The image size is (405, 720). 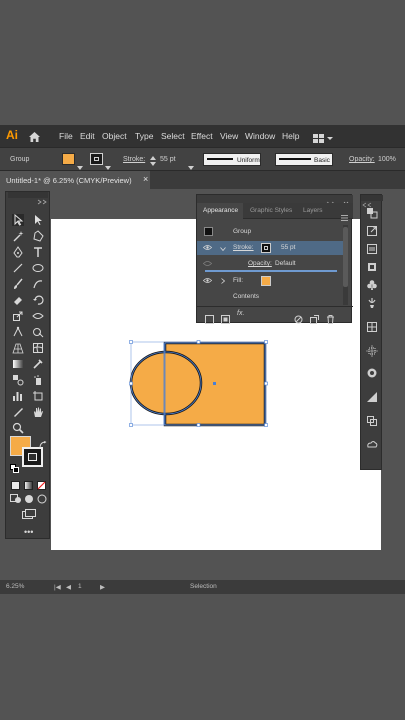 I want to click on next-page-icon: ▶, so click(x=102, y=587).